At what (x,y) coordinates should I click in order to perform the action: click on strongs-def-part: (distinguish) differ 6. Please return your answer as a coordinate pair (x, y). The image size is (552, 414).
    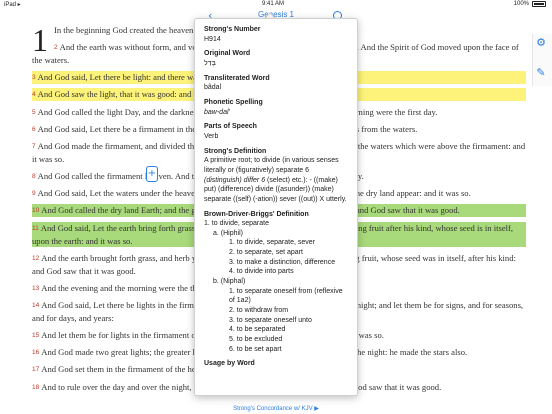
    Looking at the image, I should click on (235, 180).